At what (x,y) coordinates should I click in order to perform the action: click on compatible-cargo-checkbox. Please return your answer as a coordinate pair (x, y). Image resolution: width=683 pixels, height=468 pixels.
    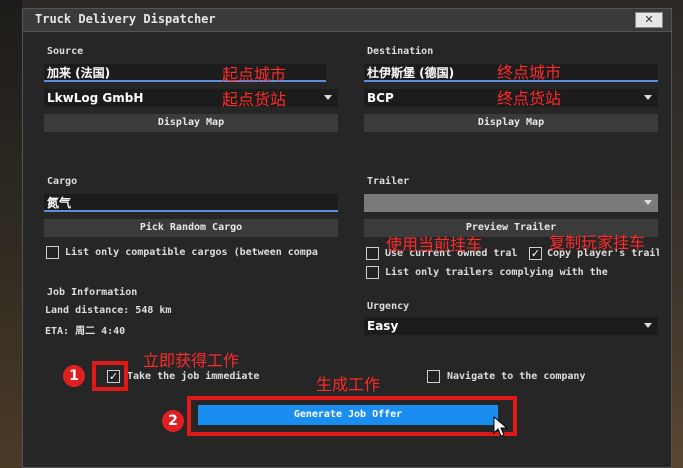
    Looking at the image, I should click on (52, 252).